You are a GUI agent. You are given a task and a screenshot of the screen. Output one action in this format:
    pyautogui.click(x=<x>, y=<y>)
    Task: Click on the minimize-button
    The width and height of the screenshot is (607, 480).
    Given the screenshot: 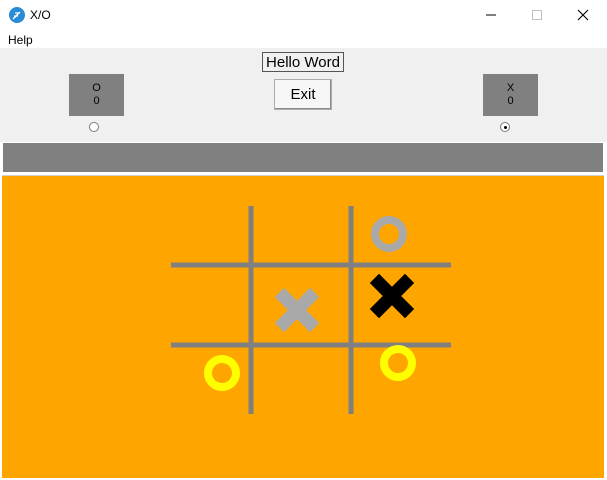 What is the action you would take?
    pyautogui.click(x=491, y=15)
    